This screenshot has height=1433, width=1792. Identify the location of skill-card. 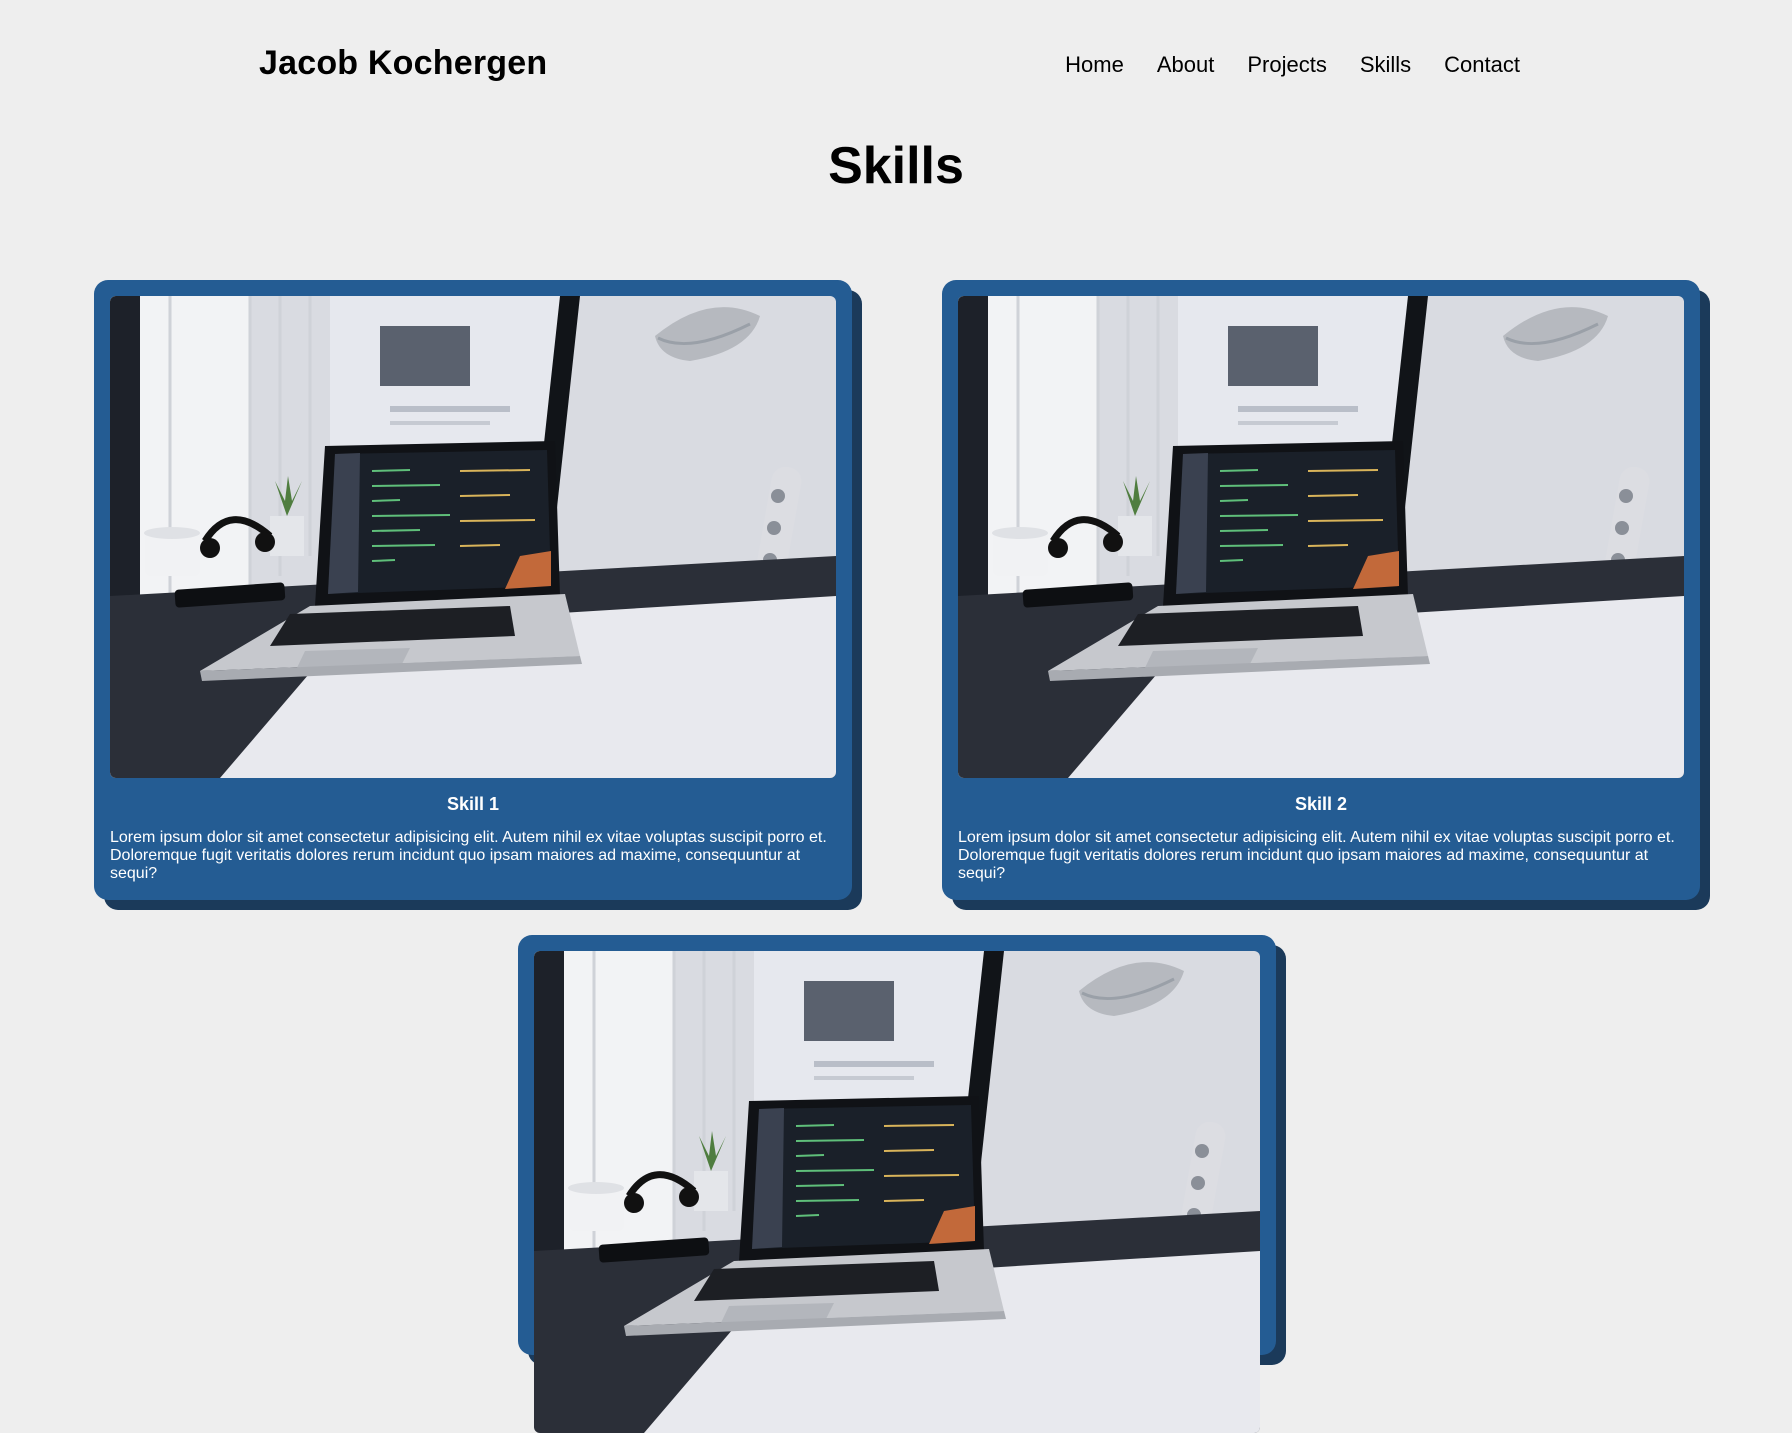
(897, 1145).